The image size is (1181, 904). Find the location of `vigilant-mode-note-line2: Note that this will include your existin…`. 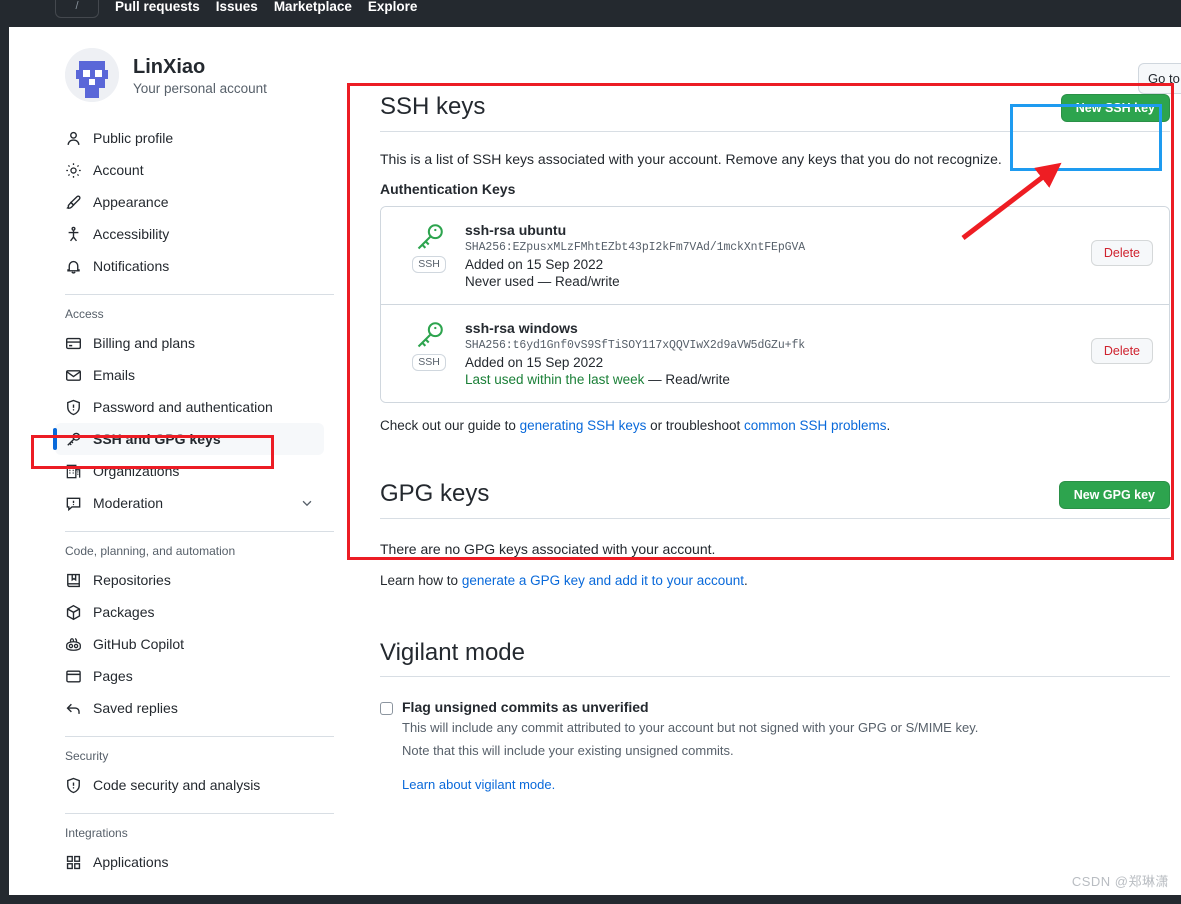

vigilant-mode-note-line2: Note that this will include your existin… is located at coordinates (568, 750).